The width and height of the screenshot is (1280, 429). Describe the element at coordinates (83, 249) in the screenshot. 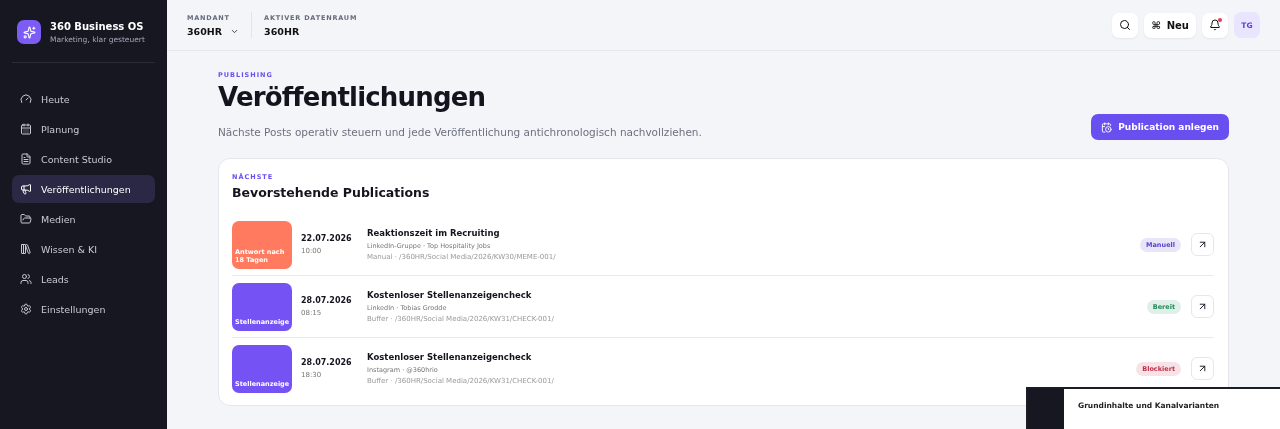

I see `sidebar-item: Wissen & KI` at that location.